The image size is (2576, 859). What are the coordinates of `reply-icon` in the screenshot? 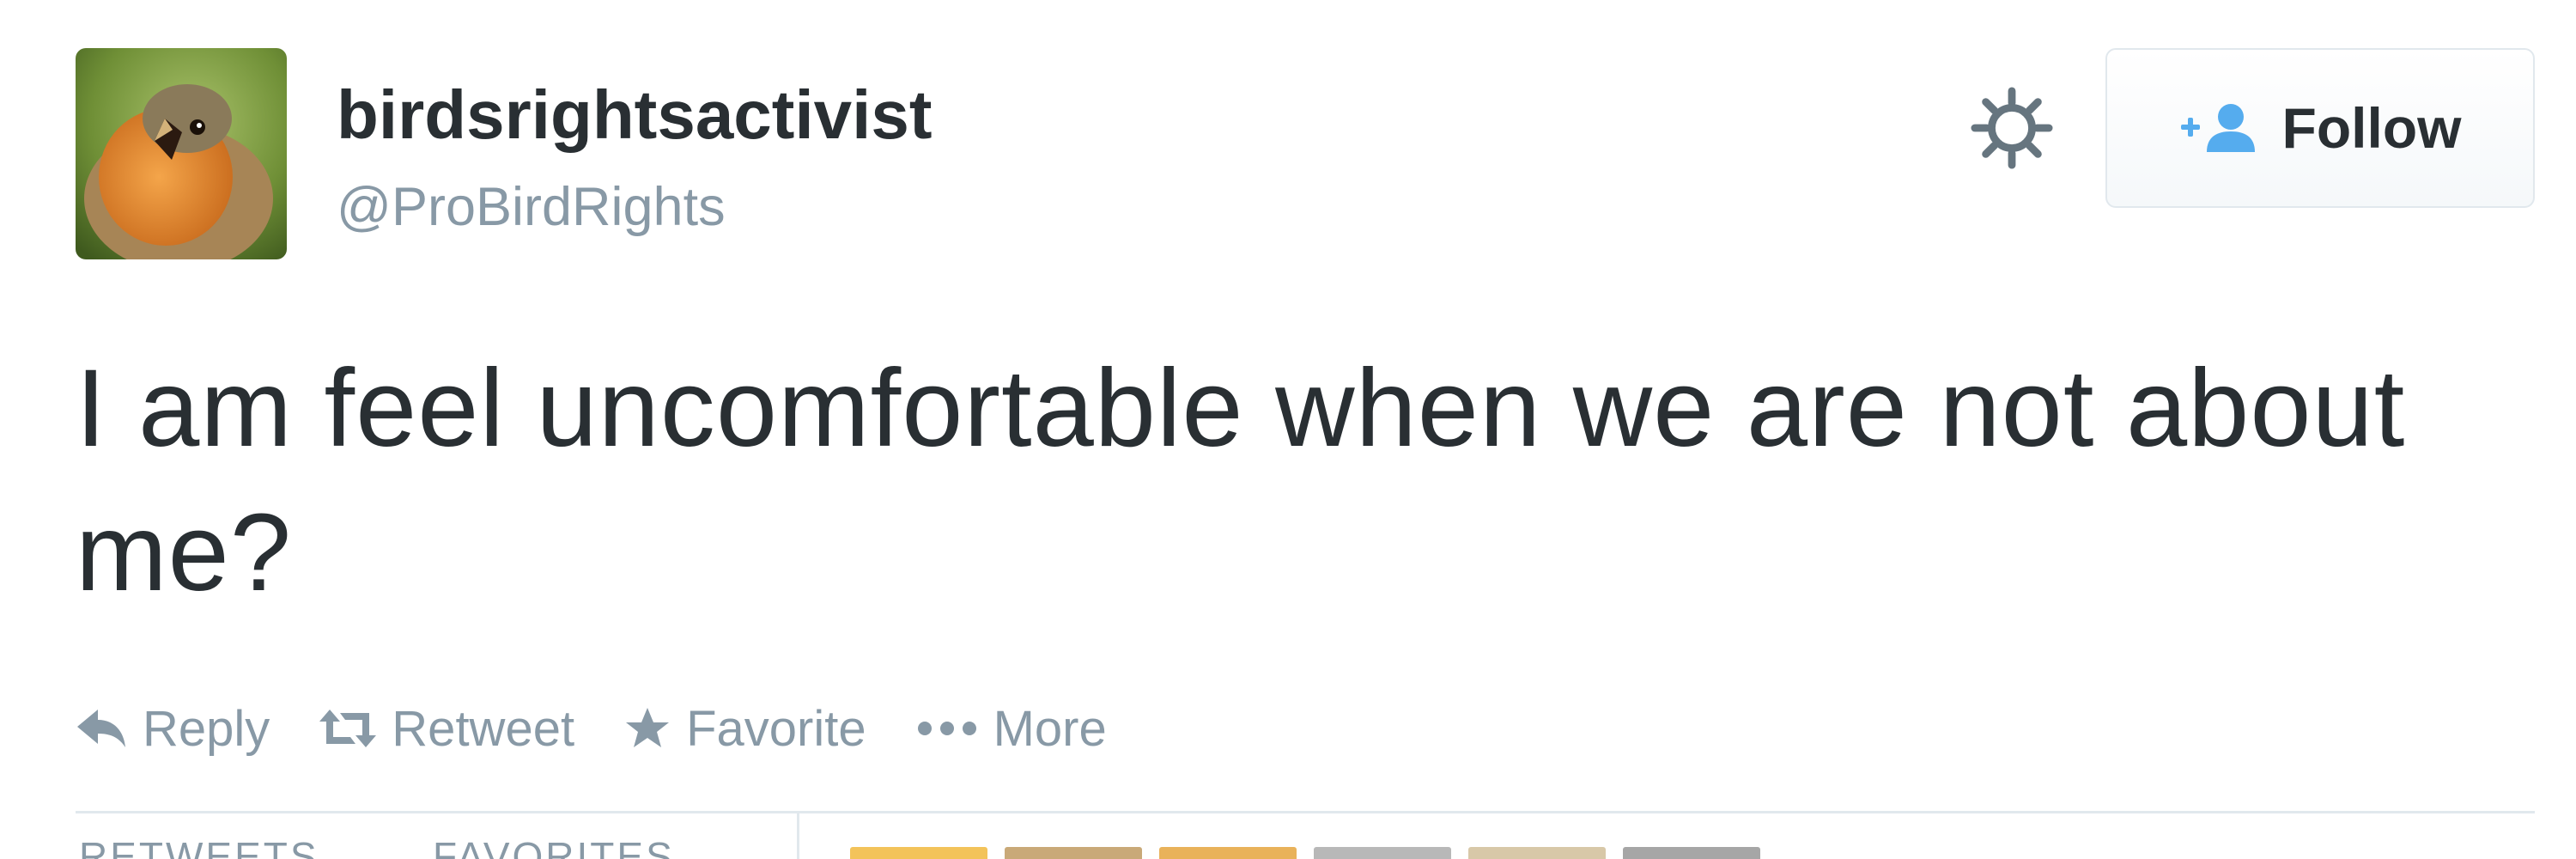 It's located at (101, 728).